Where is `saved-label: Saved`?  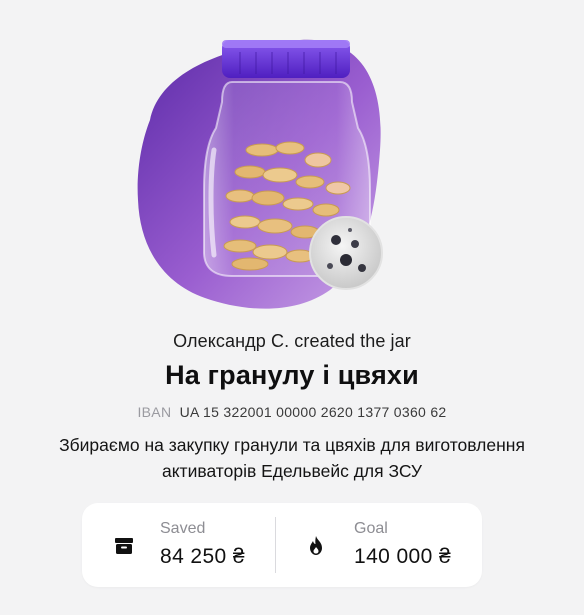 saved-label: Saved is located at coordinates (183, 528).